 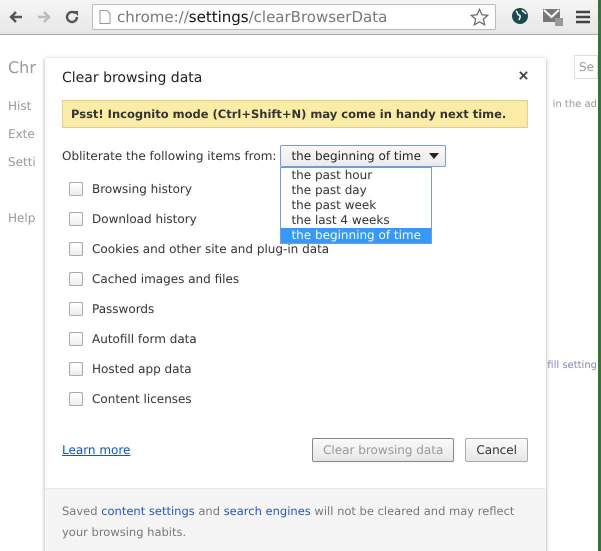 What do you see at coordinates (144, 219) in the screenshot?
I see `checkbox-label: Download history` at bounding box center [144, 219].